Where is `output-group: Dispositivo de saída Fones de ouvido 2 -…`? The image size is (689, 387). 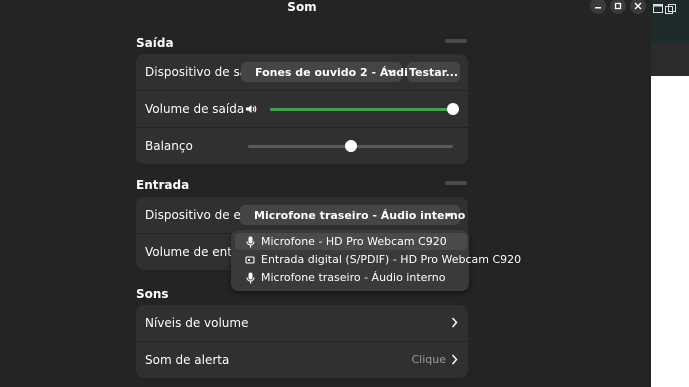 output-group: Dispositivo de saída Fones de ouvido 2 -… is located at coordinates (302, 109).